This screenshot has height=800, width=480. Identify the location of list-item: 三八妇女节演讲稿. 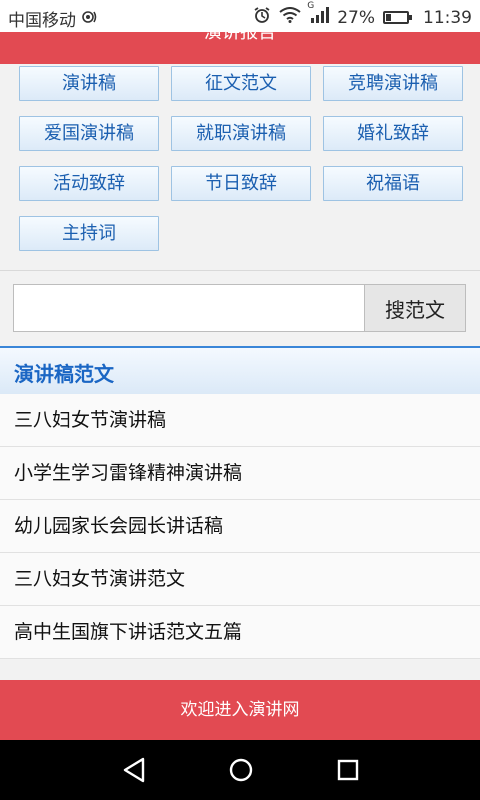
(240, 420).